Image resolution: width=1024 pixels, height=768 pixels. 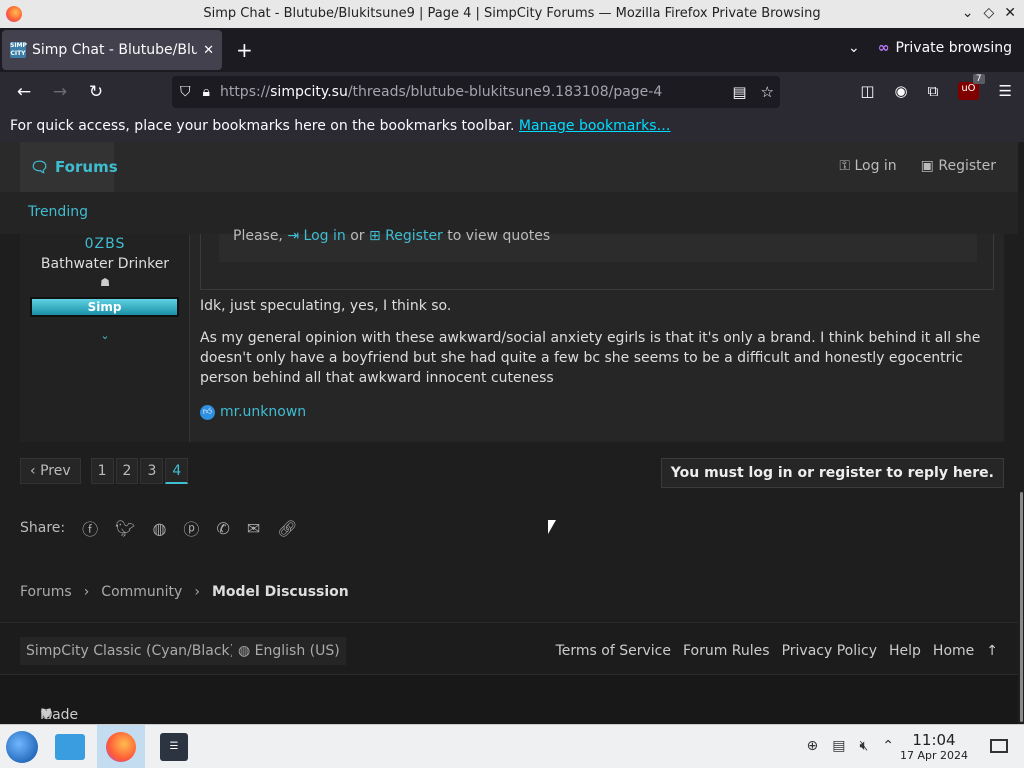 What do you see at coordinates (105, 264) in the screenshot?
I see `user-title: Bathwater Drinker` at bounding box center [105, 264].